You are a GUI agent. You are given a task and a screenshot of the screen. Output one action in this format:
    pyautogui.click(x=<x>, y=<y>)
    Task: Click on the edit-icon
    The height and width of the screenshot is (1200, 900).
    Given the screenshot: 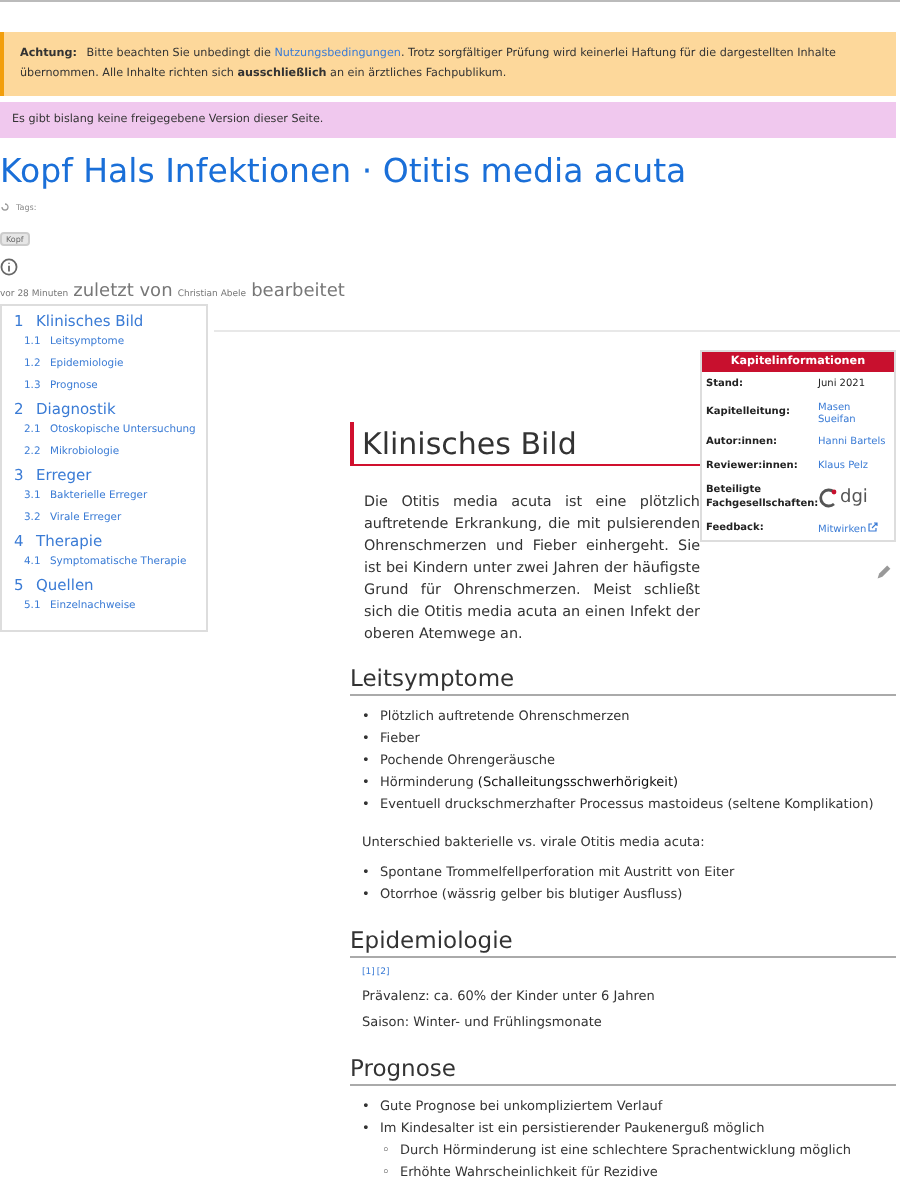 What is the action you would take?
    pyautogui.click(x=884, y=572)
    